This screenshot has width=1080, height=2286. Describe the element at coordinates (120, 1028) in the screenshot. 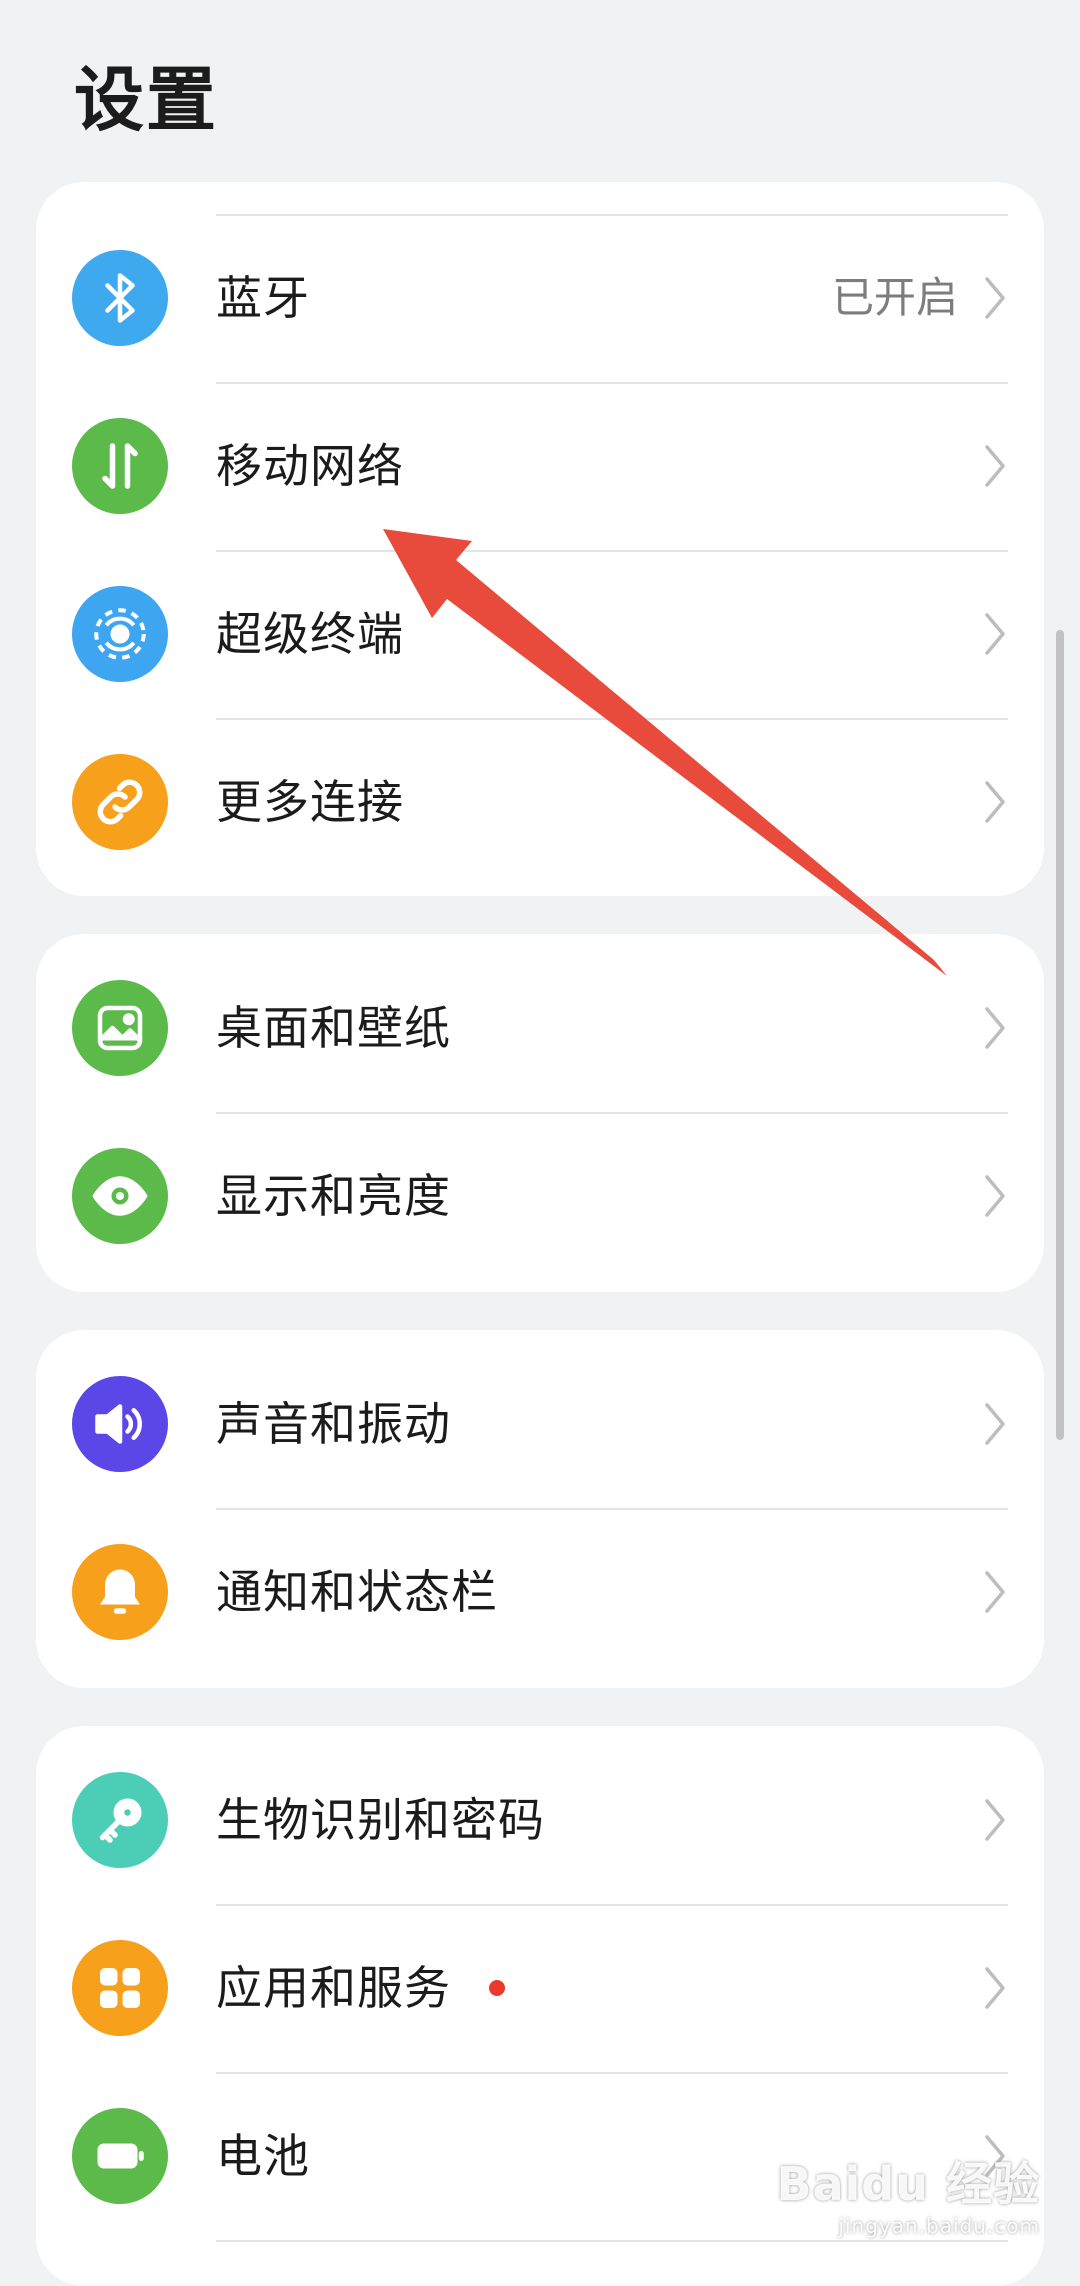

I see `wallpaper-icon` at that location.